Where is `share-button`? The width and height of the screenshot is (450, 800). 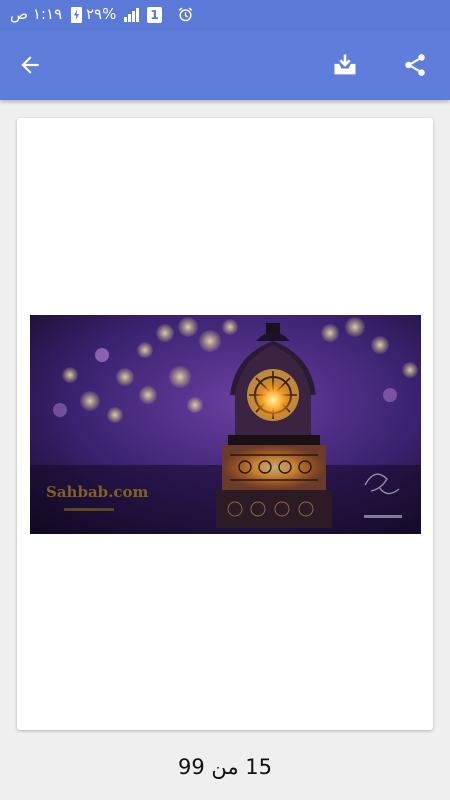 share-button is located at coordinates (415, 65).